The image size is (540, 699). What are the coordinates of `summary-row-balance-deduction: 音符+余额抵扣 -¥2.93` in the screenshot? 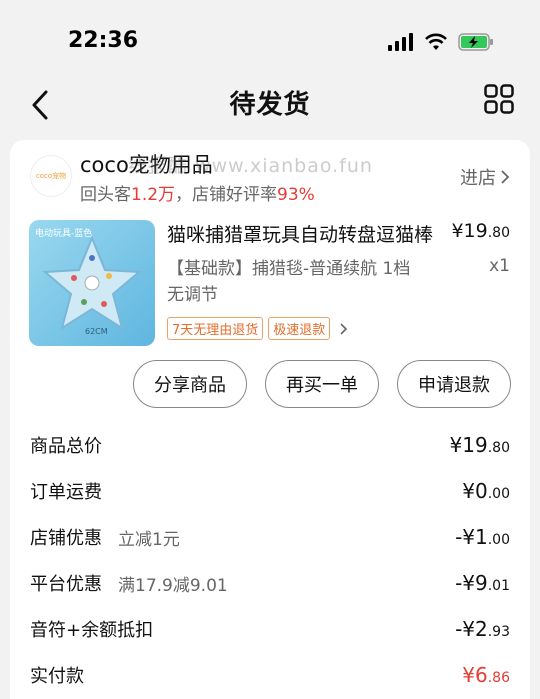 It's located at (270, 629).